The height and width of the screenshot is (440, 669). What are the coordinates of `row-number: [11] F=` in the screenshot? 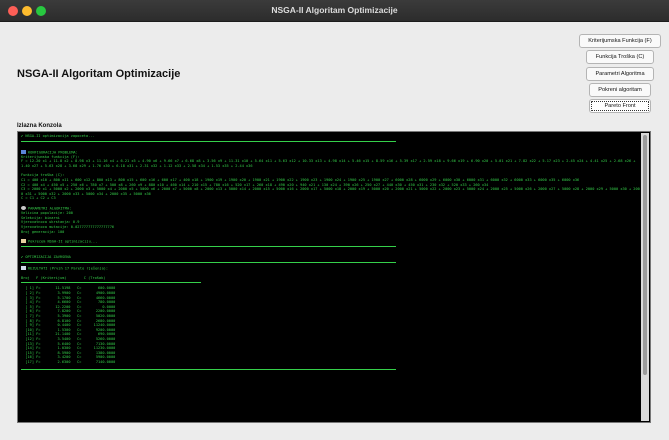 It's located at (31, 334).